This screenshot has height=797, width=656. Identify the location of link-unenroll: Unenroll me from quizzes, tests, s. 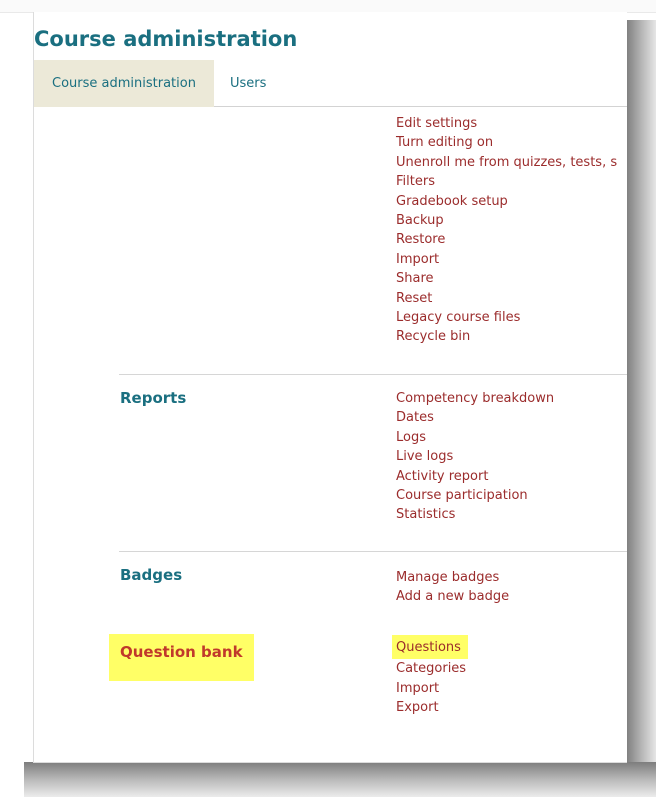
(506, 162).